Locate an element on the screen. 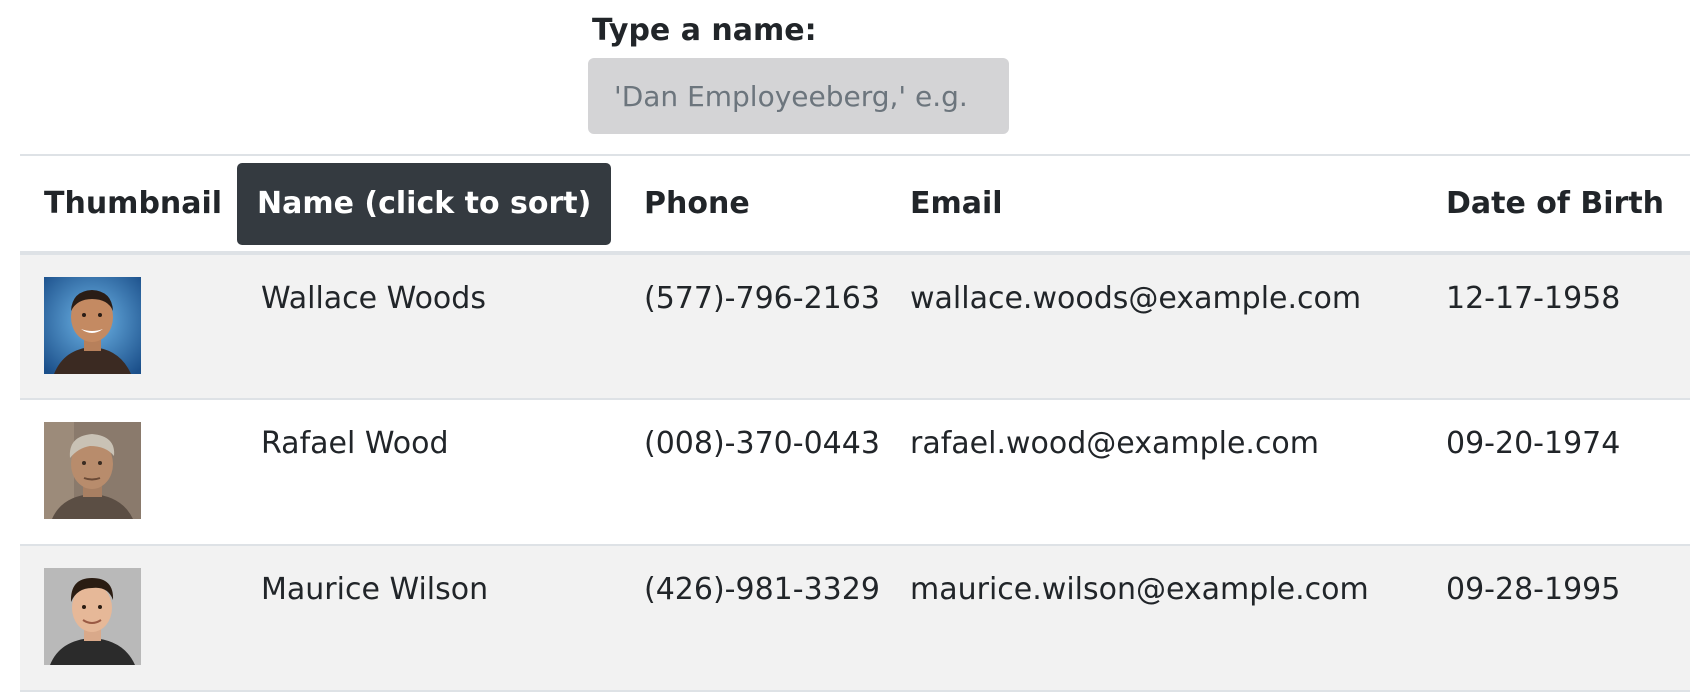 The image size is (1700, 695). dob-cell: 09-28-1995 is located at coordinates (1533, 589).